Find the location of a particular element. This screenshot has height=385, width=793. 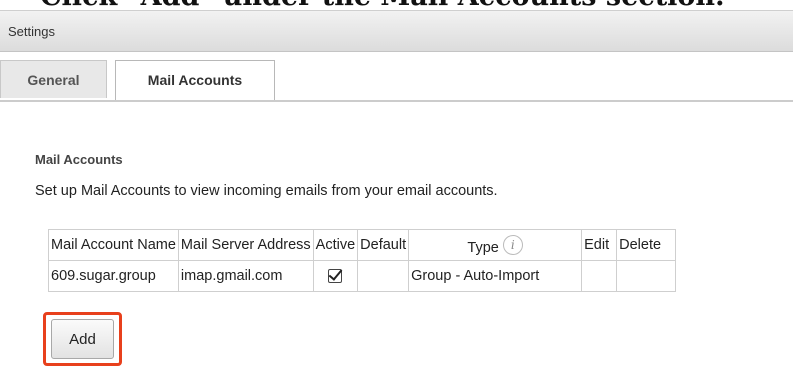

tab-general: General is located at coordinates (53, 79).